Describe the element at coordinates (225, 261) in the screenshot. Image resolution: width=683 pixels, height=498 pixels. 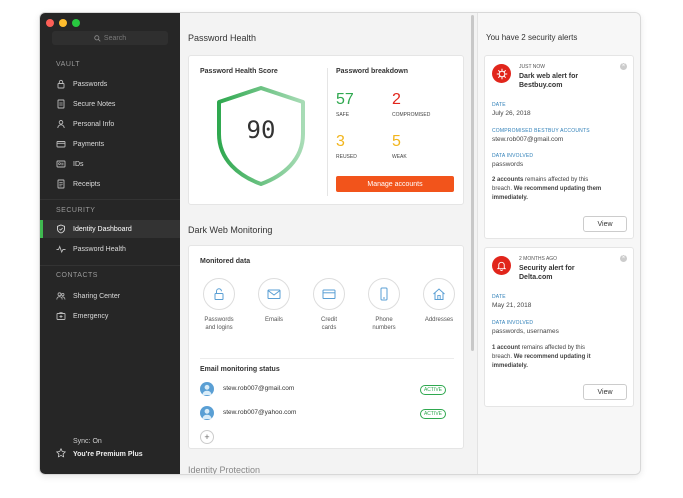
I see `monitored-label: Monitored data` at that location.